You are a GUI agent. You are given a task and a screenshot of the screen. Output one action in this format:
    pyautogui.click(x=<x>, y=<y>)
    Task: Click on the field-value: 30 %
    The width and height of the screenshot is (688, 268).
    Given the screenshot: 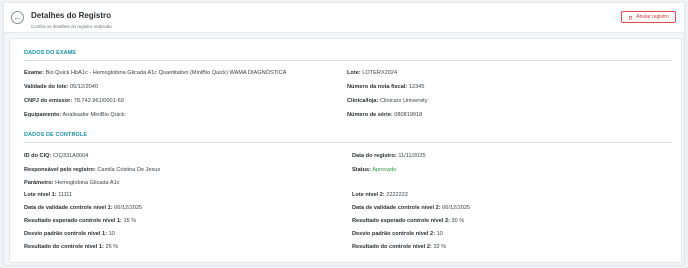 What is the action you would take?
    pyautogui.click(x=458, y=221)
    